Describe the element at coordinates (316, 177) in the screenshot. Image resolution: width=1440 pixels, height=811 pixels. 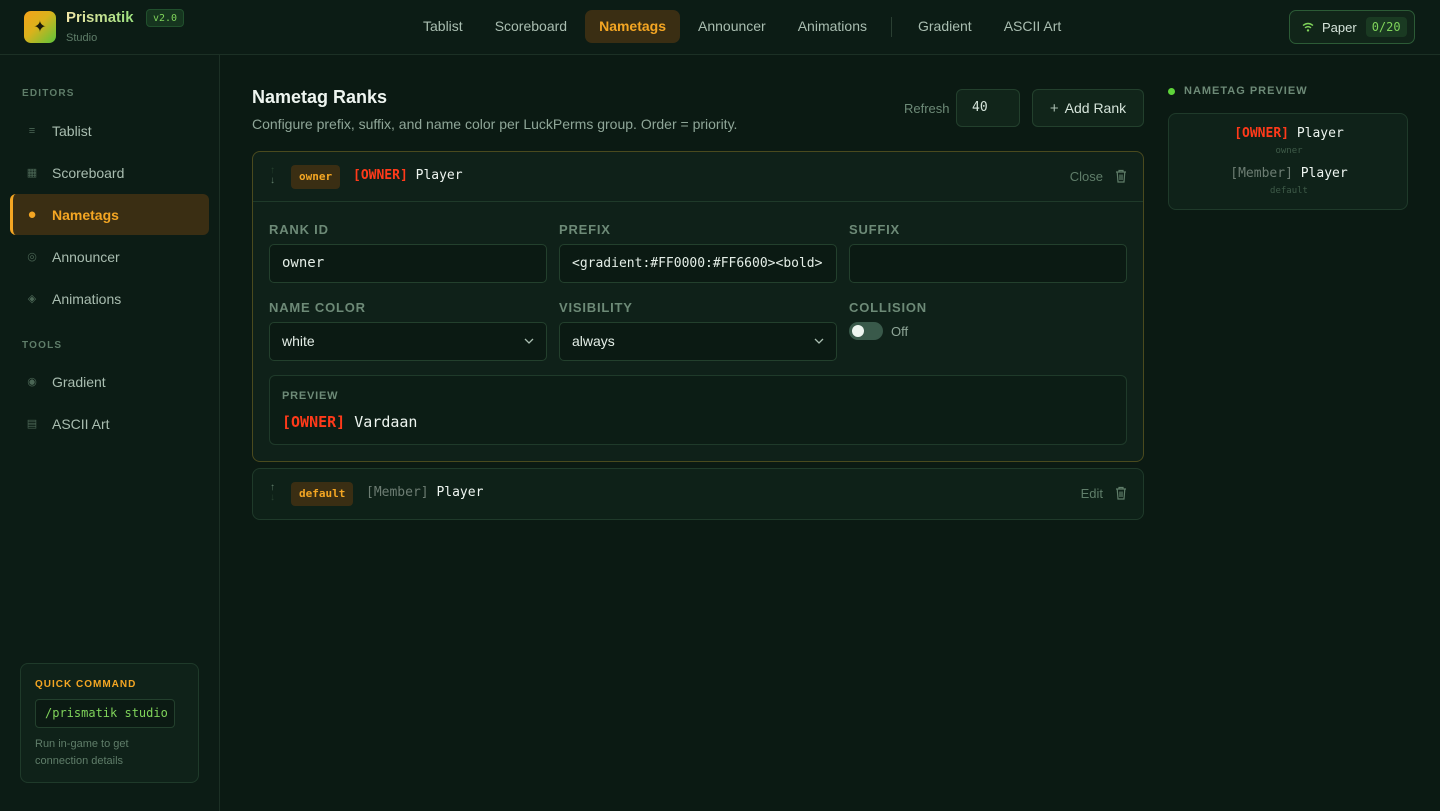
I see `rank-id-badge: owner` at that location.